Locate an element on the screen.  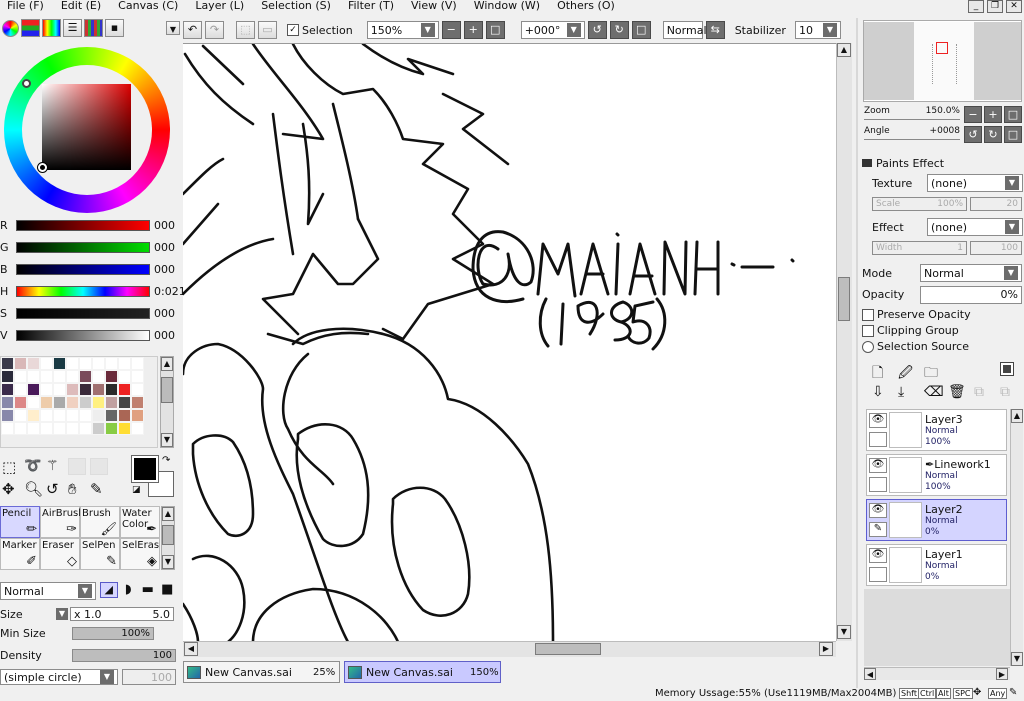
layer-item-layer3: 👁 Layer3 Normal 100% is located at coordinates (936, 430).